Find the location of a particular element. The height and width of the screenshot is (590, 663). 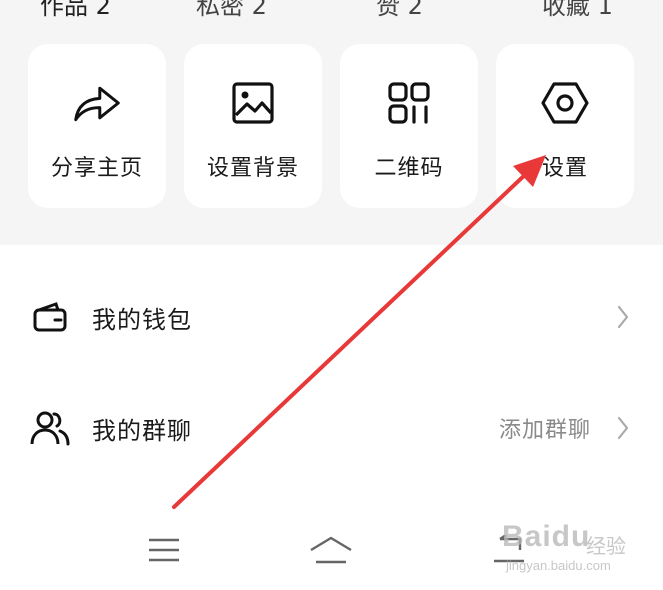

settings-button: 设置 is located at coordinates (565, 126).